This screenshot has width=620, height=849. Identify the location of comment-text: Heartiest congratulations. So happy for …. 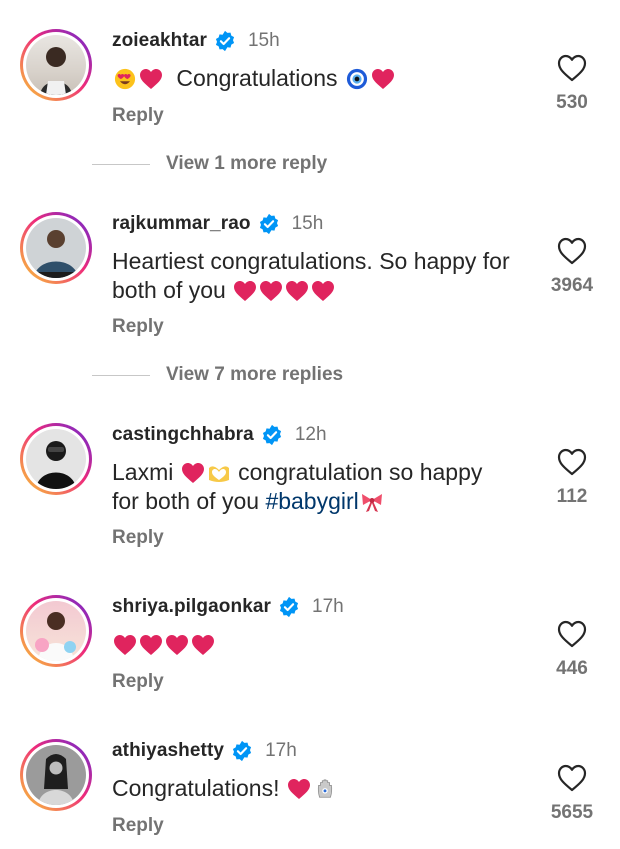
(311, 275).